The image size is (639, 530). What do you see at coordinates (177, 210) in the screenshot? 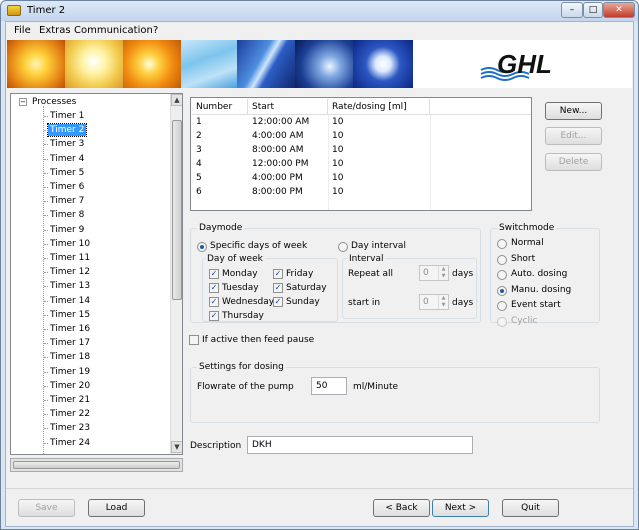
I see `scroll-thumb` at bounding box center [177, 210].